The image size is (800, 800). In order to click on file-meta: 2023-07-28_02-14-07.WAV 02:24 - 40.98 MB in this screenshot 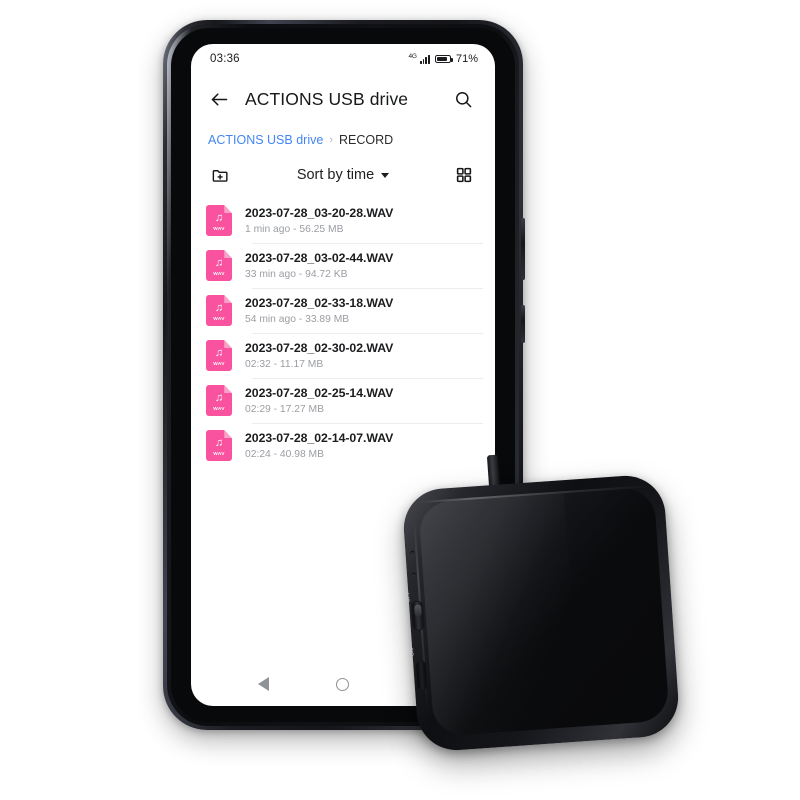, I will do `click(319, 445)`.